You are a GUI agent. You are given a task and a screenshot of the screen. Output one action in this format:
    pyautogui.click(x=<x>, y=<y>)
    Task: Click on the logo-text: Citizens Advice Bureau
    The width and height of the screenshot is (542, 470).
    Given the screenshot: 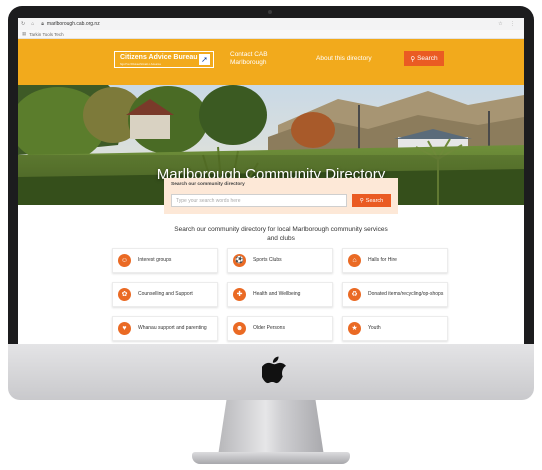 What is the action you would take?
    pyautogui.click(x=159, y=57)
    